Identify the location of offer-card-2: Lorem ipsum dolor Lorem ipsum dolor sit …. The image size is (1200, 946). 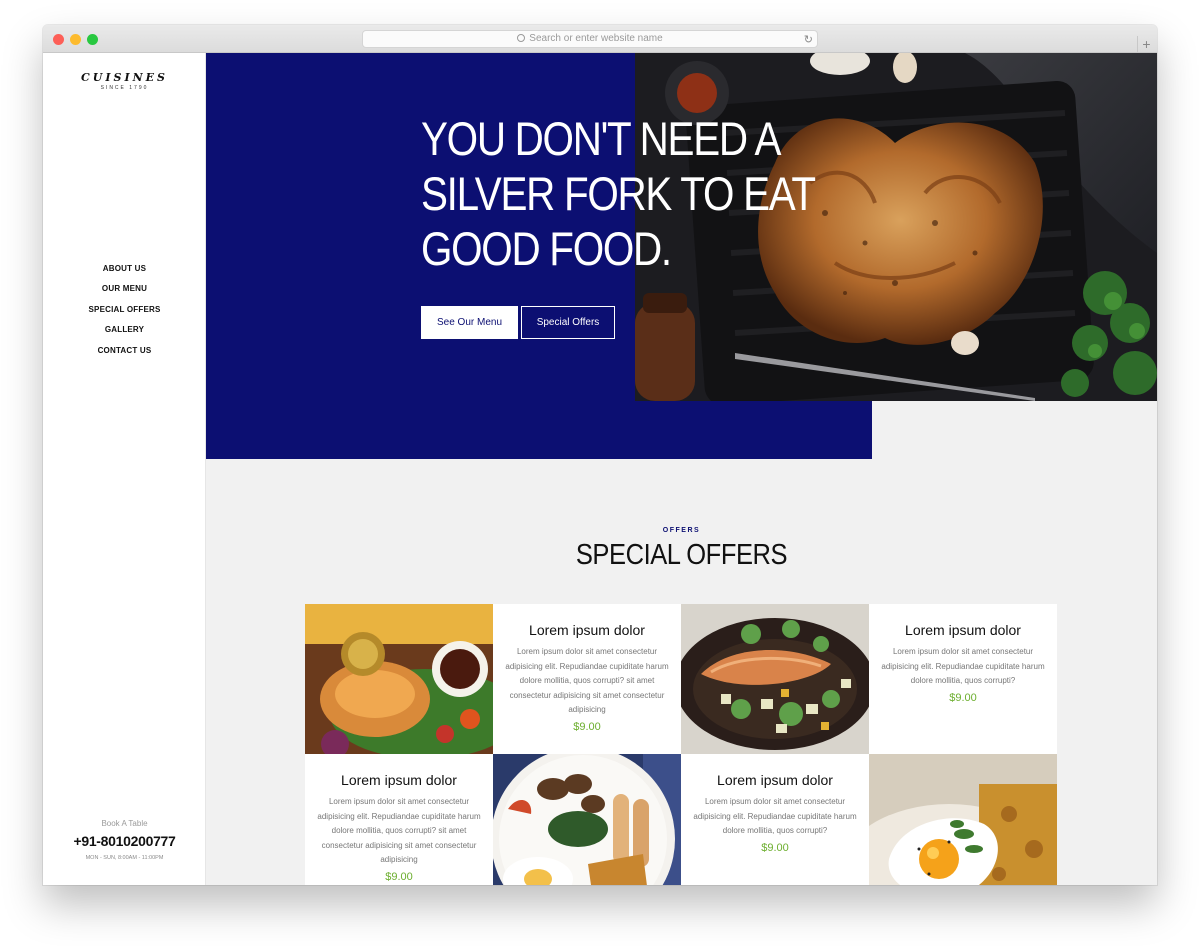
(963, 679).